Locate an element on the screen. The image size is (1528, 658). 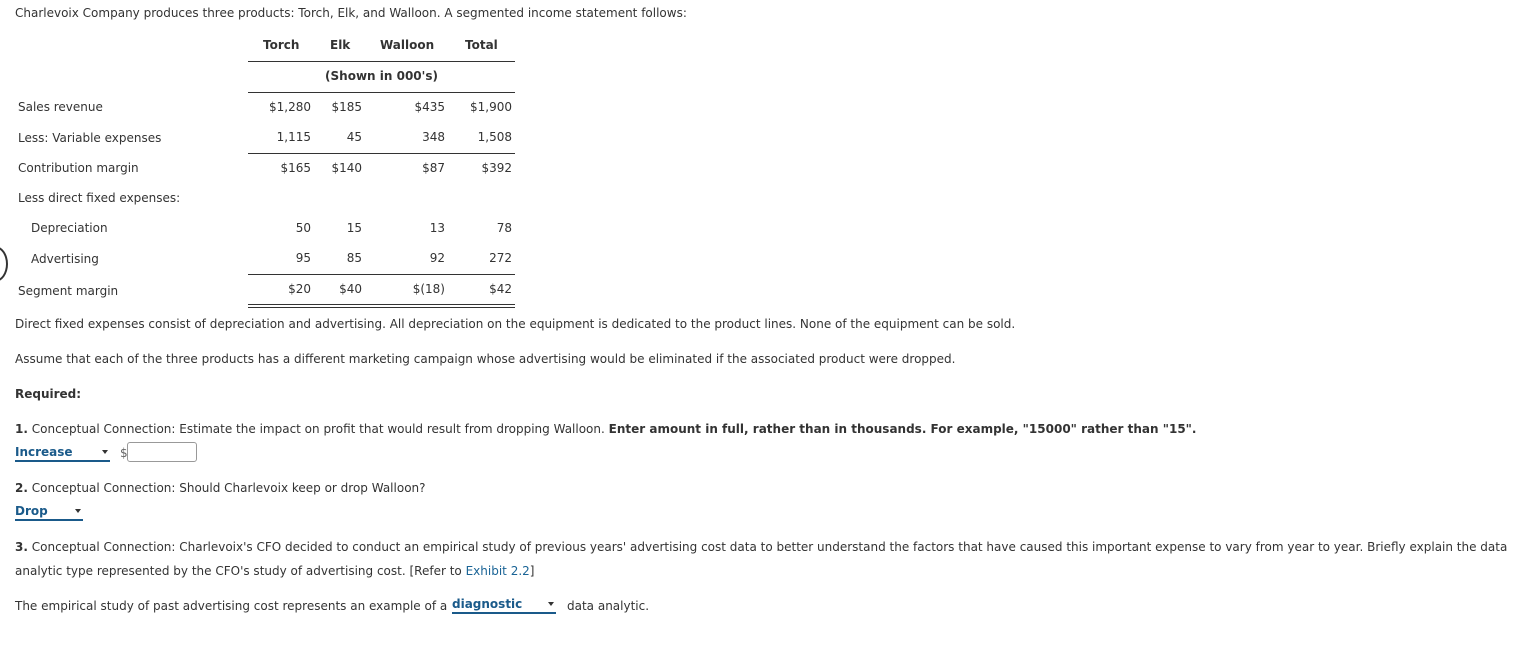
cell-total: 78 is located at coordinates (504, 228).